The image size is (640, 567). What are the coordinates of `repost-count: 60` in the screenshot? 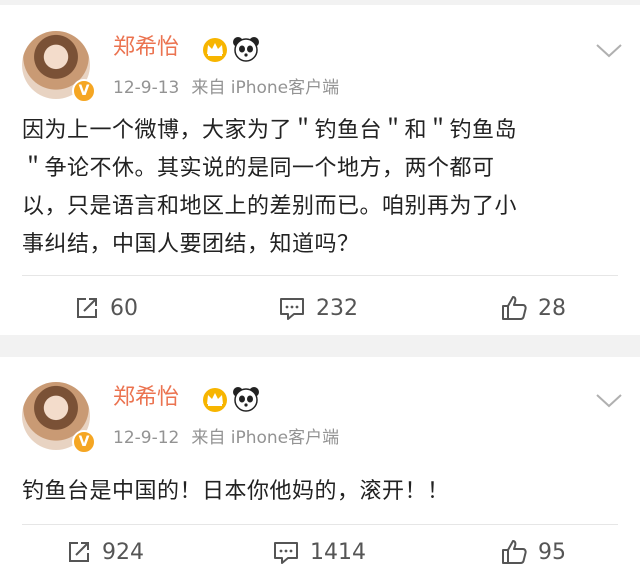 It's located at (124, 308).